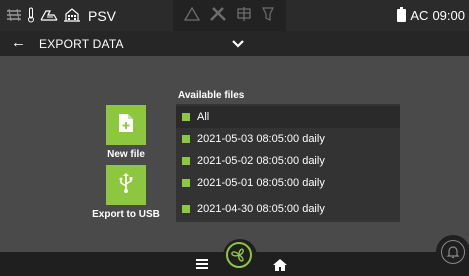 This screenshot has width=469, height=276. I want to click on status-bar: PSV AC 09:00, so click(234, 15).